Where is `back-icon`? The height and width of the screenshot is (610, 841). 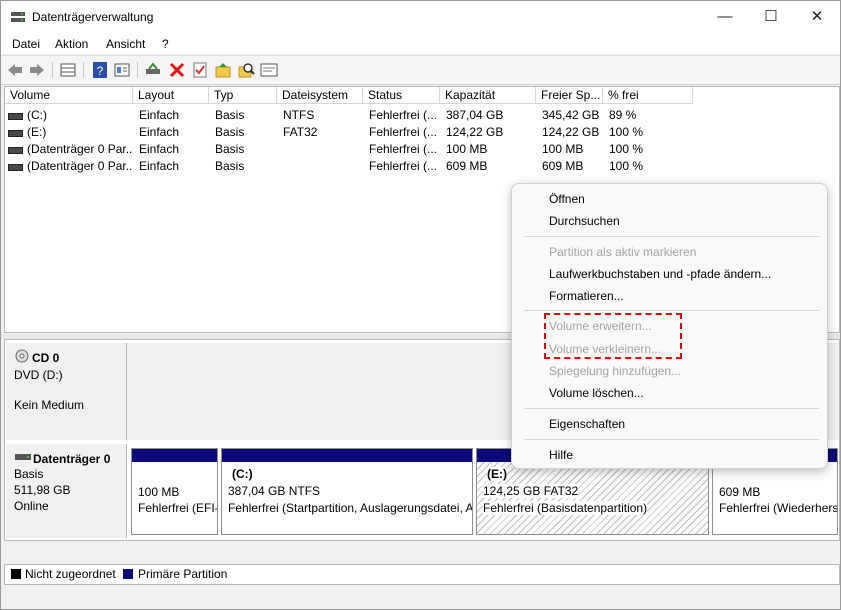
back-icon is located at coordinates (15, 70).